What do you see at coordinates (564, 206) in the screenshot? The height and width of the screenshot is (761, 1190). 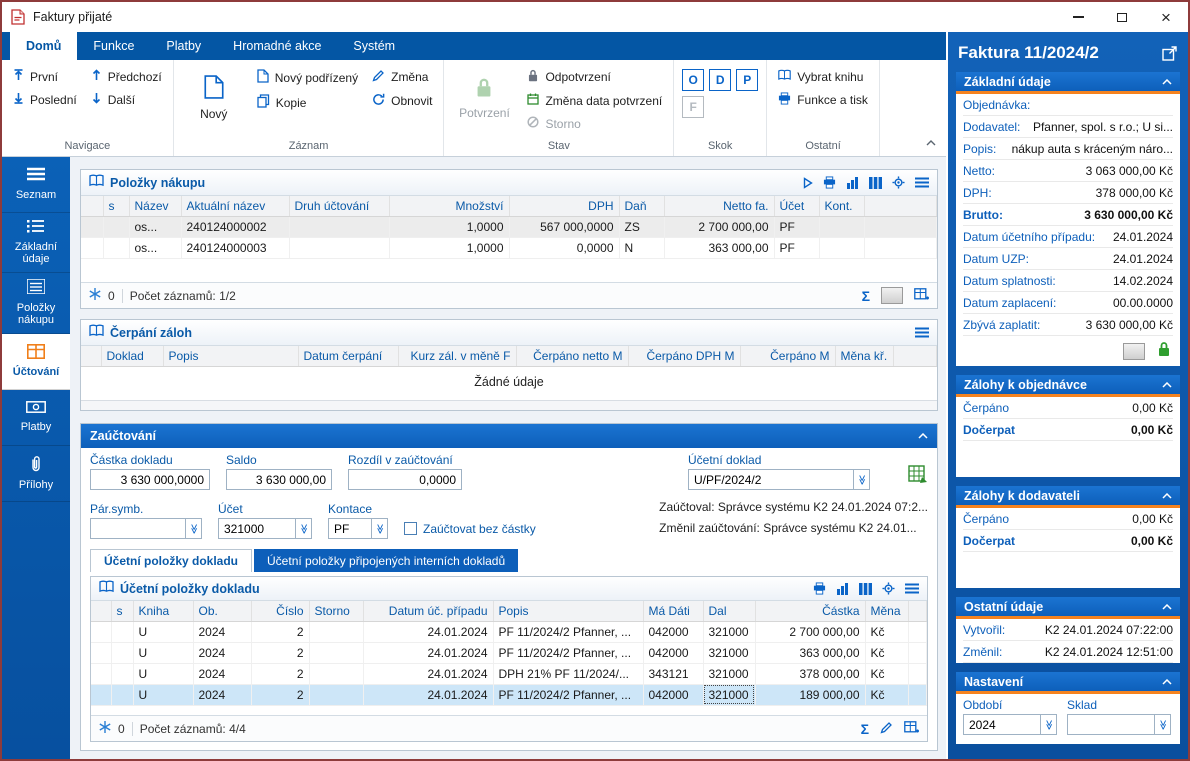 I see `col-dph: DPH` at bounding box center [564, 206].